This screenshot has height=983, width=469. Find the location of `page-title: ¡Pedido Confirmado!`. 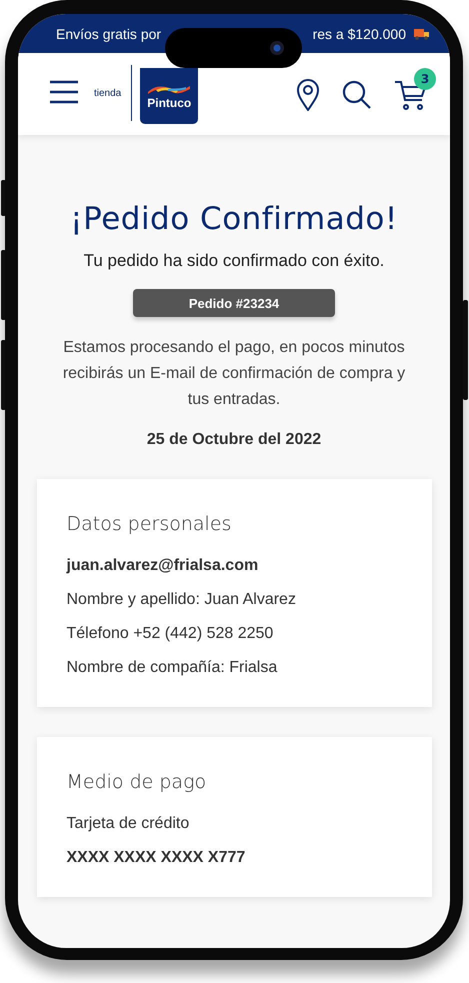

page-title: ¡Pedido Confirmado! is located at coordinates (234, 219).